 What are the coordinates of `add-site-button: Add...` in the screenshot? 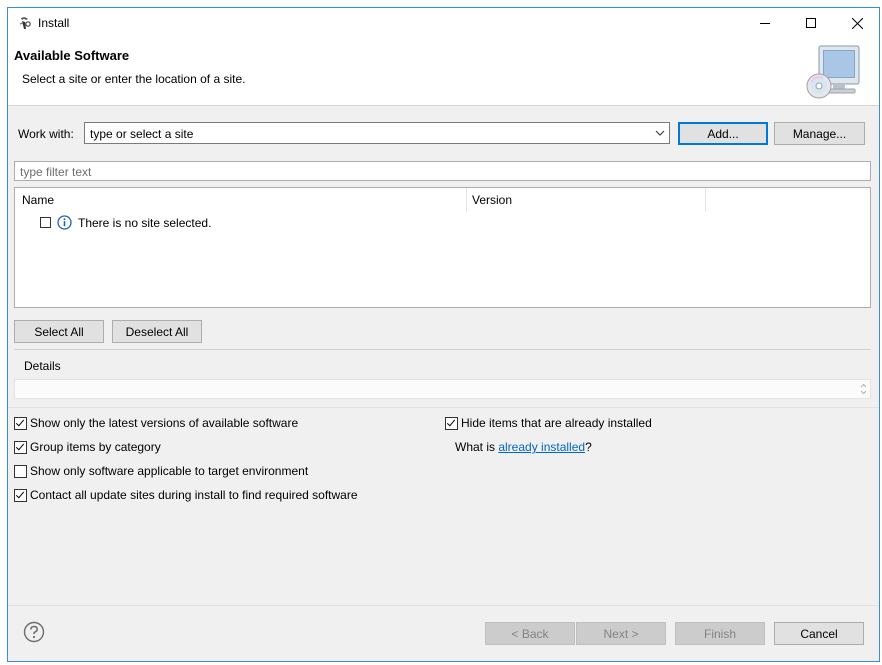 It's located at (723, 133).